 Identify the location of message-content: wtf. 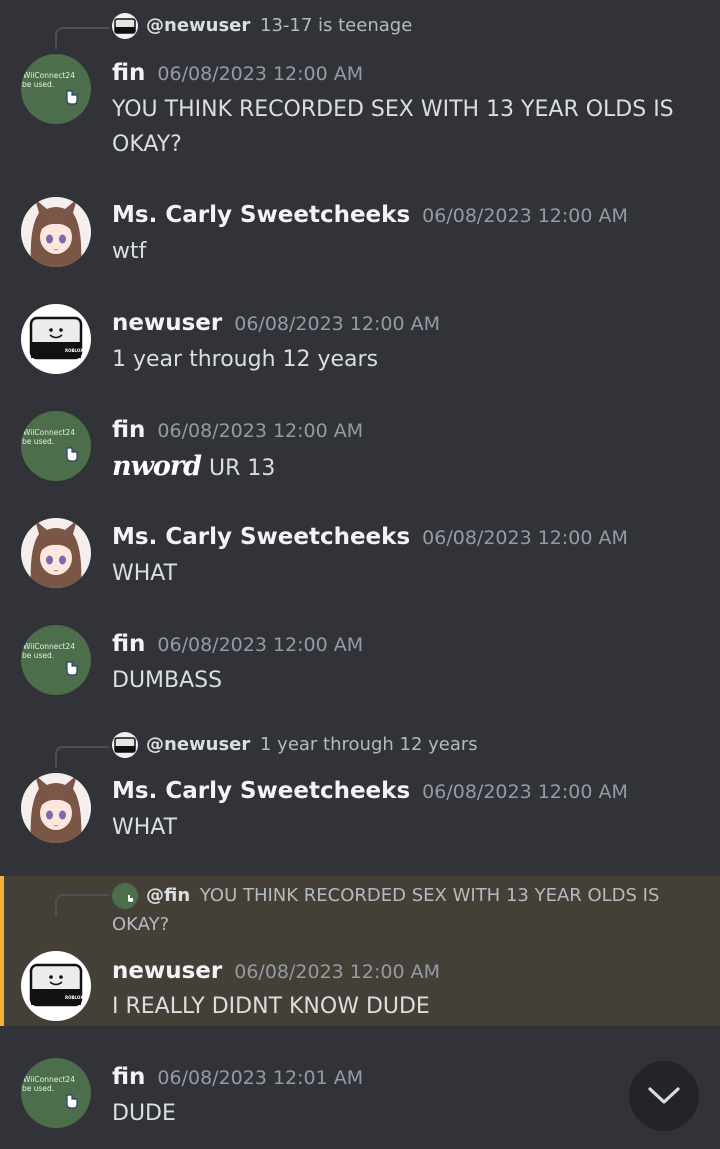
(129, 251).